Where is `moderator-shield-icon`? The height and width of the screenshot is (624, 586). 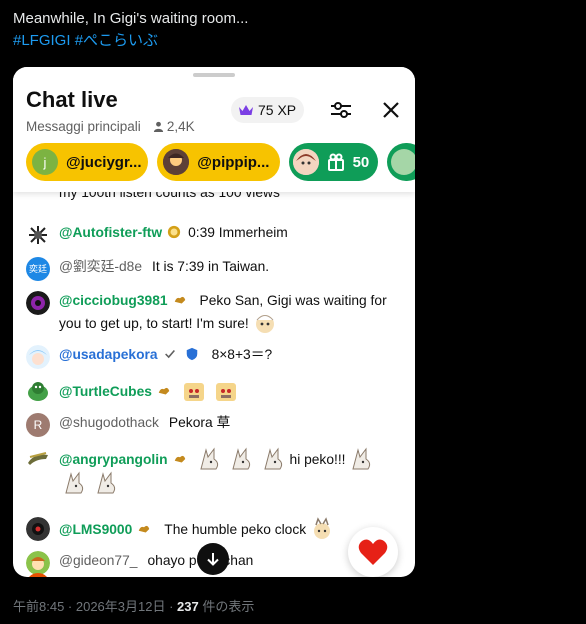
moderator-shield-icon is located at coordinates (191, 354).